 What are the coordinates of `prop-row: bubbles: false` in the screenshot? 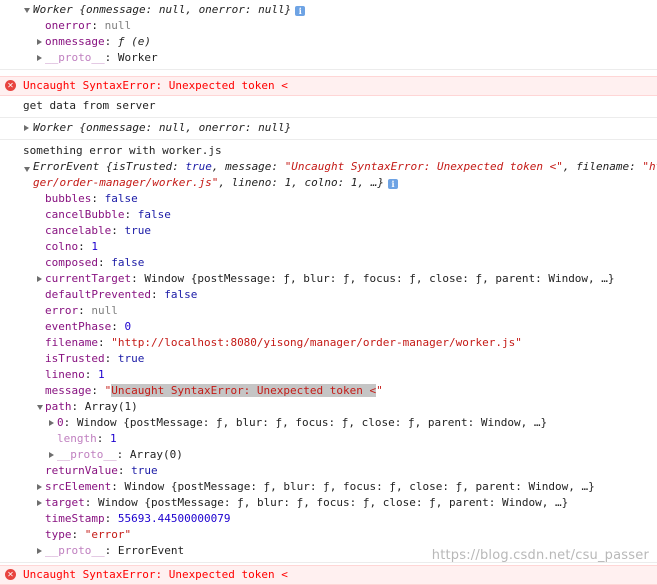 It's located at (91, 198).